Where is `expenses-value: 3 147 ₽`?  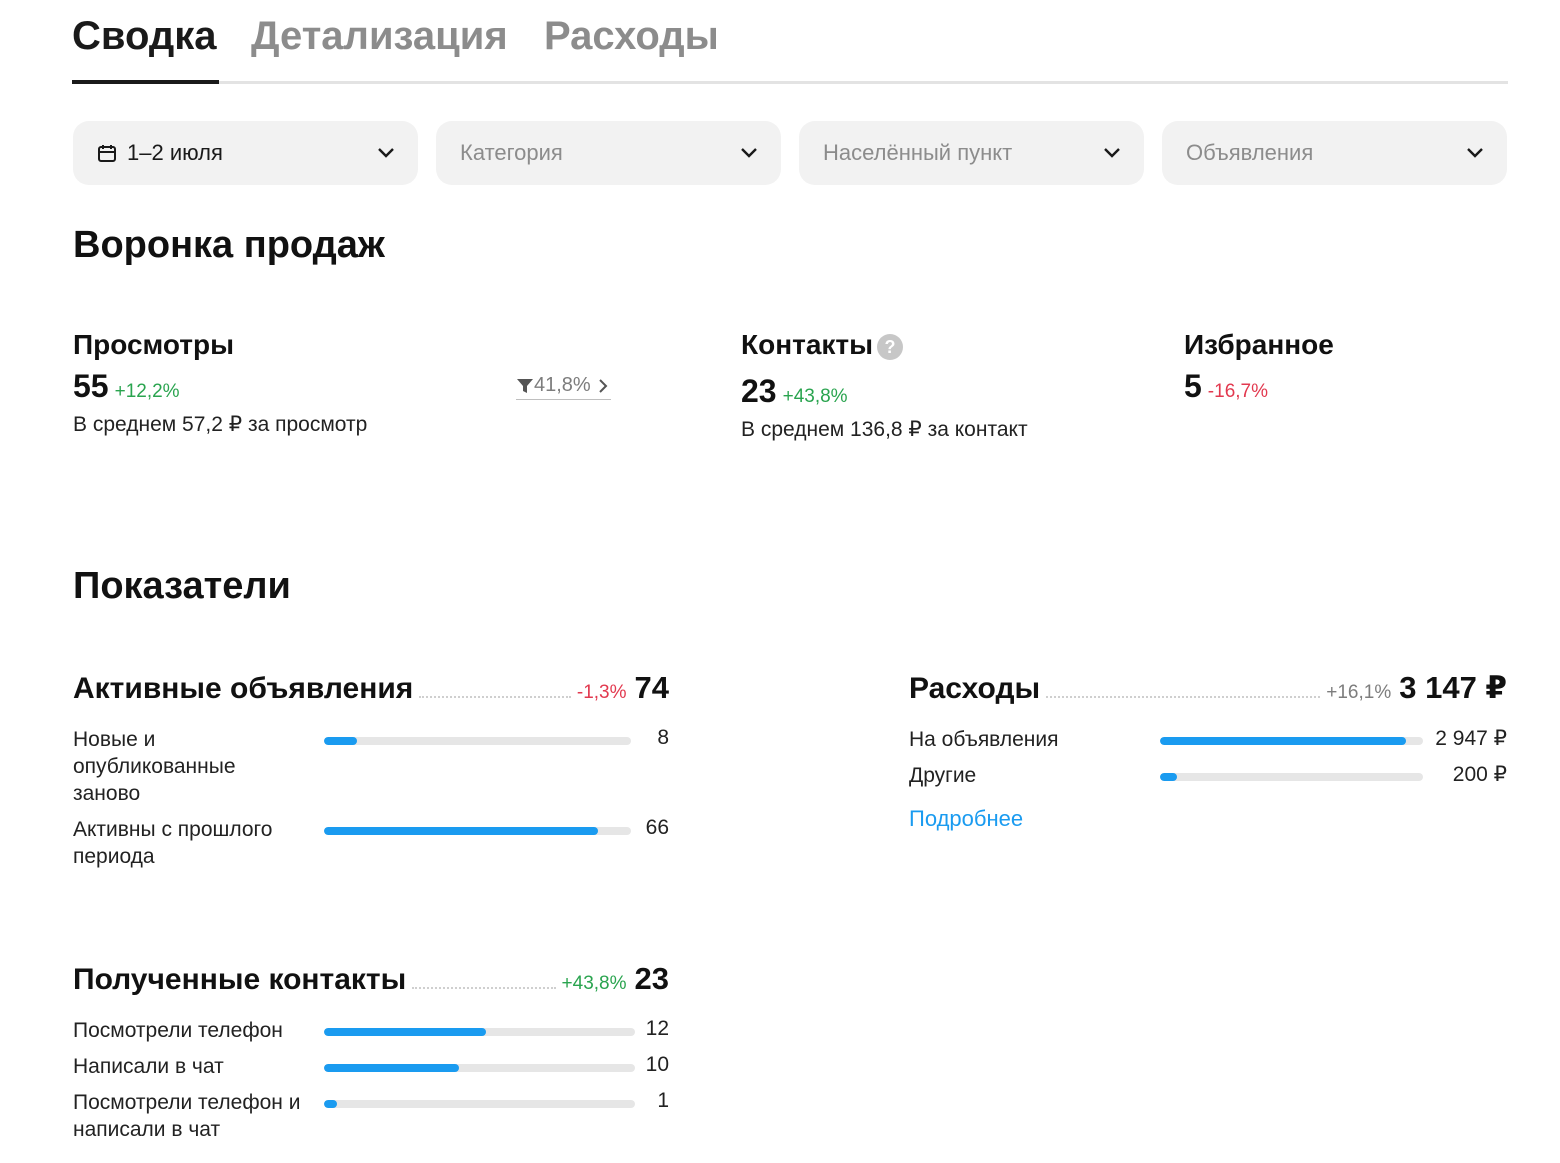
expenses-value: 3 147 ₽ is located at coordinates (1453, 687).